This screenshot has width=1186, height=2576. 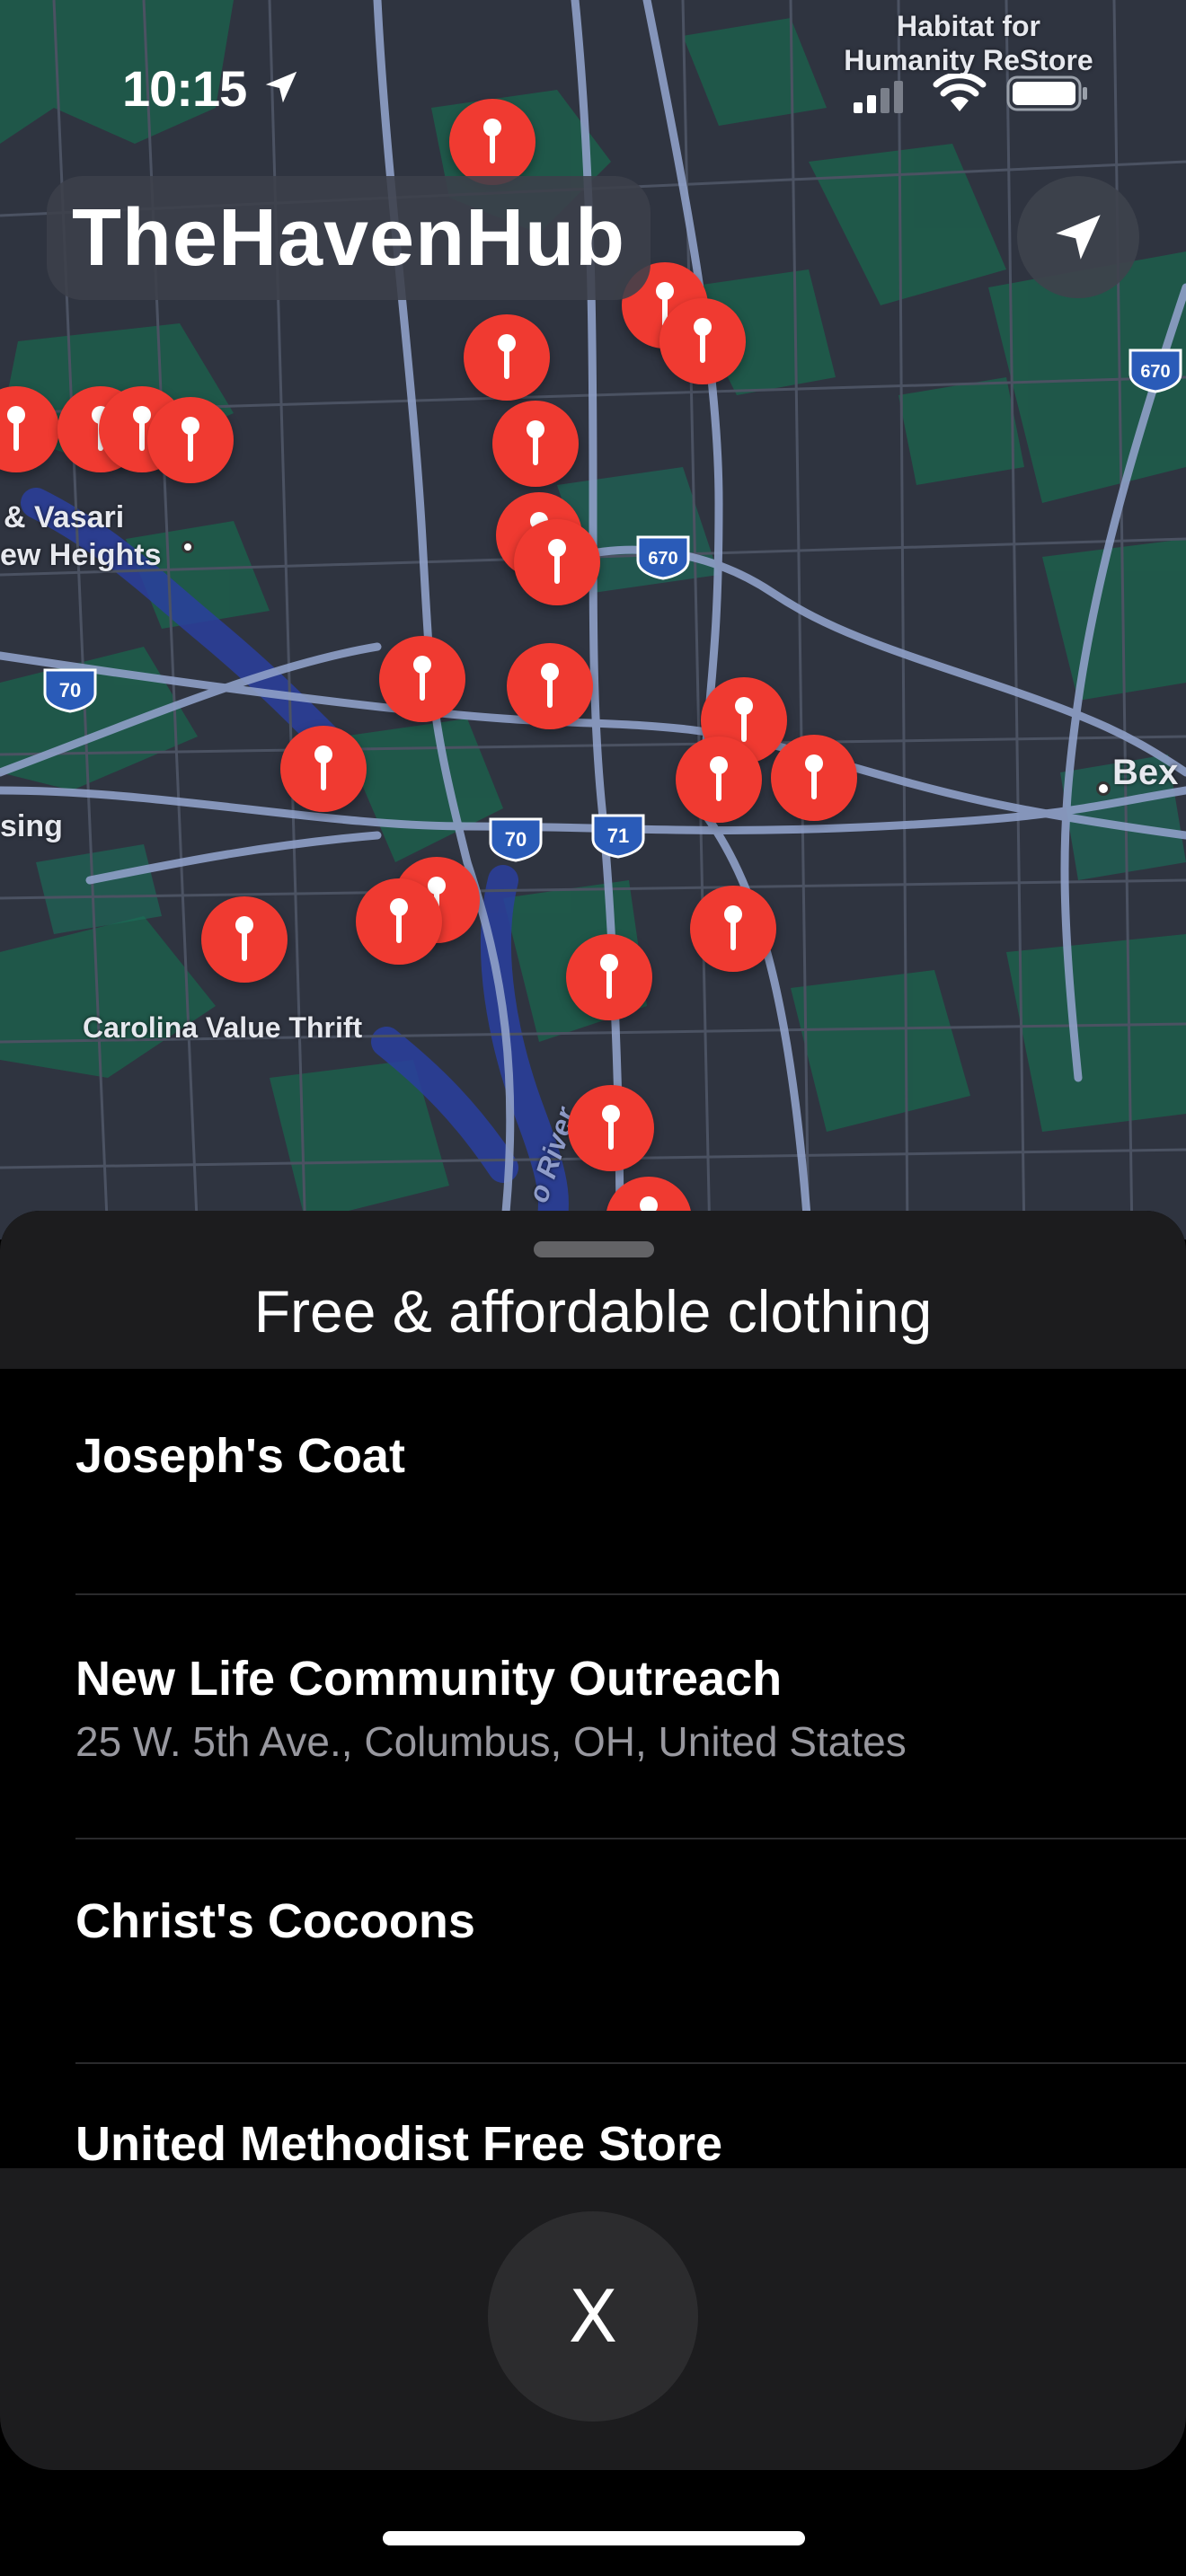 I want to click on interstate-shield-670: 670, so click(x=1155, y=370).